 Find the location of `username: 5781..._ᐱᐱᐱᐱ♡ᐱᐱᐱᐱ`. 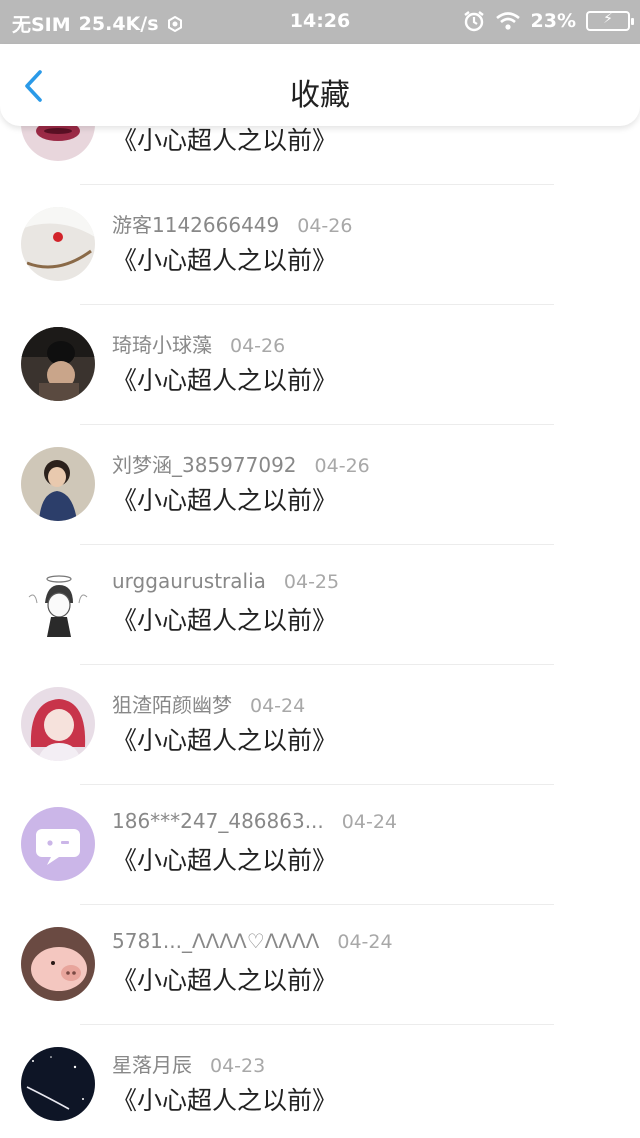

username: 5781..._ᐱᐱᐱᐱ♡ᐱᐱᐱᐱ is located at coordinates (215, 941).